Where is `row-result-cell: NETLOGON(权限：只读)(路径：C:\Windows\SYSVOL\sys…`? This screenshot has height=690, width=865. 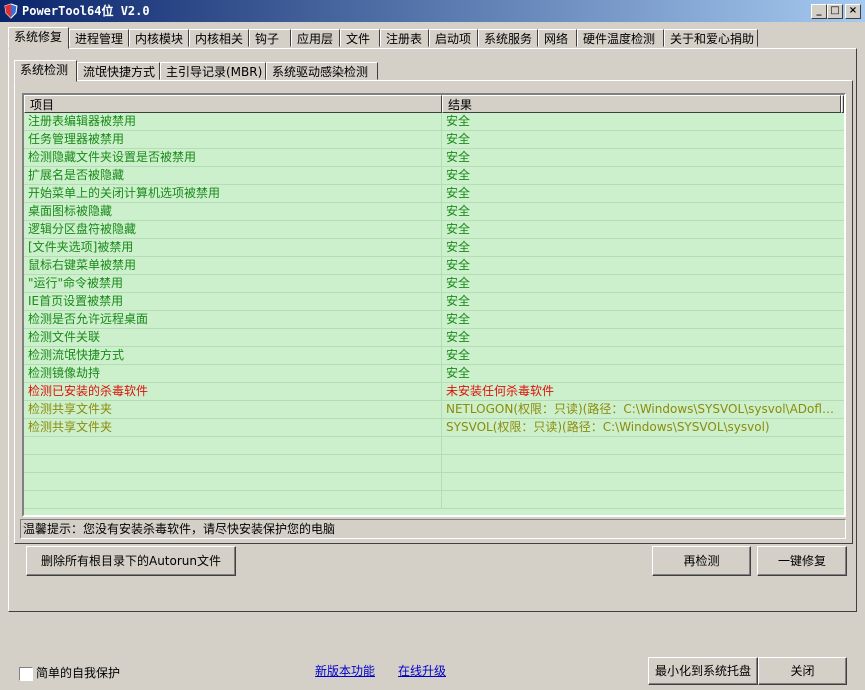 row-result-cell: NETLOGON(权限：只读)(路径：C:\Windows\SYSVOL\sys… is located at coordinates (645, 409).